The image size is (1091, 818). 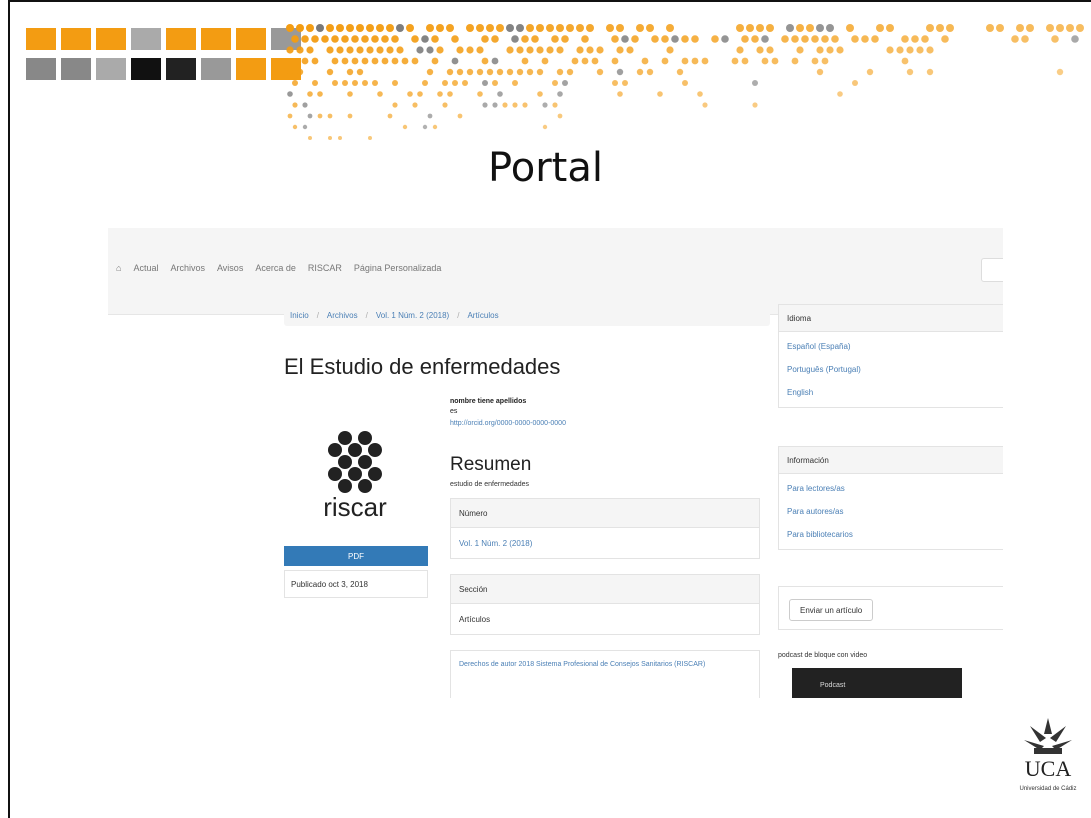 What do you see at coordinates (230, 268) in the screenshot?
I see `nav-item-avisos: Avisos` at bounding box center [230, 268].